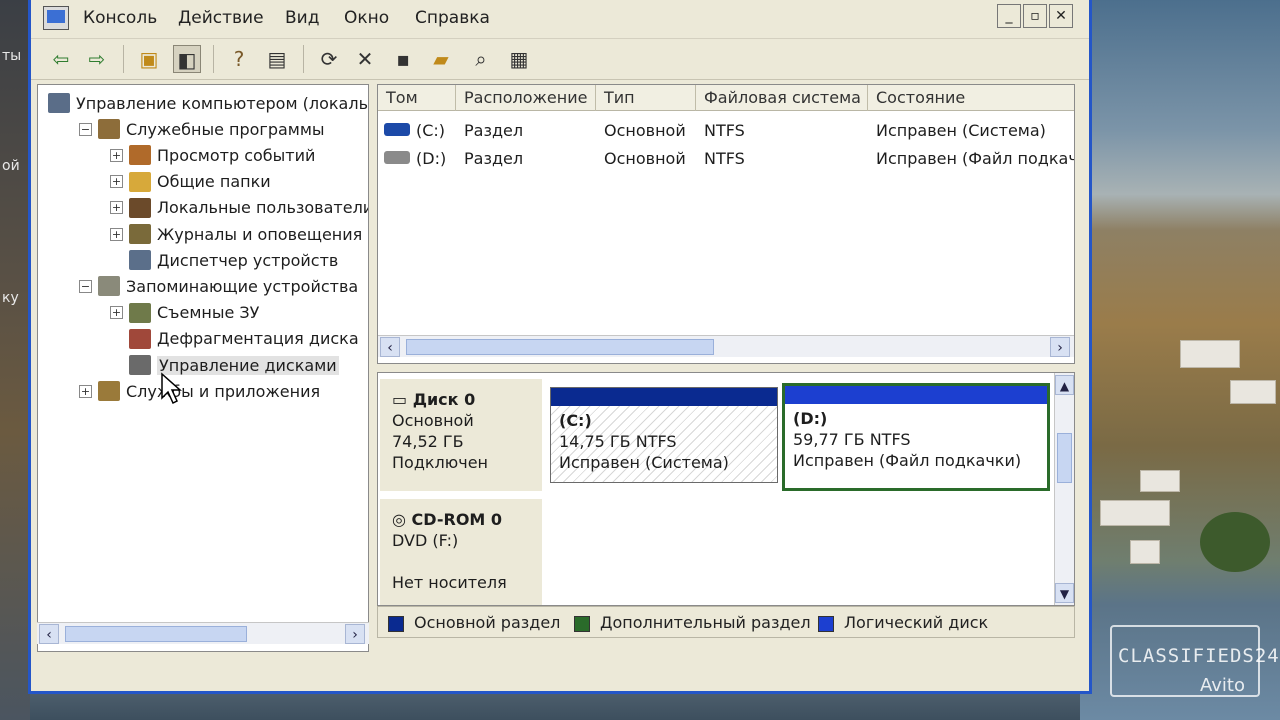 Image resolution: width=1280 pixels, height=720 pixels. I want to click on show-tree-icon: ◧, so click(187, 59).